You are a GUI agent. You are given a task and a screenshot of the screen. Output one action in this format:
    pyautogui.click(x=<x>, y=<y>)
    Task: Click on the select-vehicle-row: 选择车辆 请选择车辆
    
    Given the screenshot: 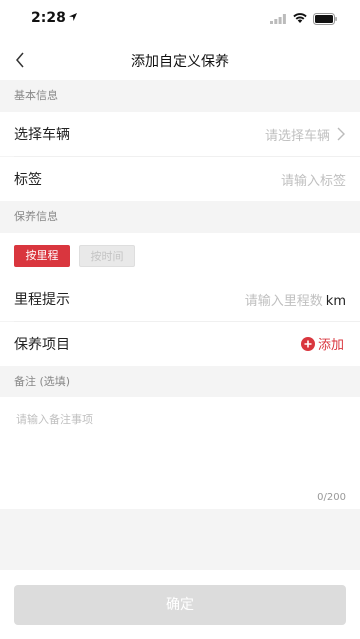 What is the action you would take?
    pyautogui.click(x=180, y=134)
    